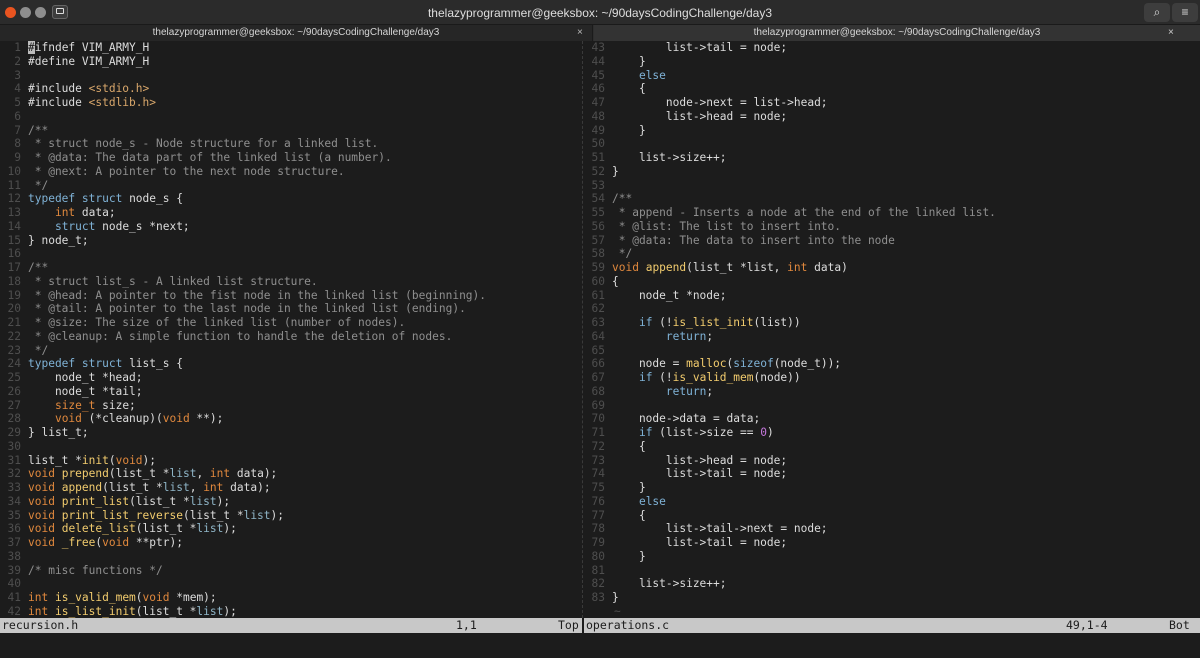  I want to click on code-token: node_t *head;, so click(85, 377).